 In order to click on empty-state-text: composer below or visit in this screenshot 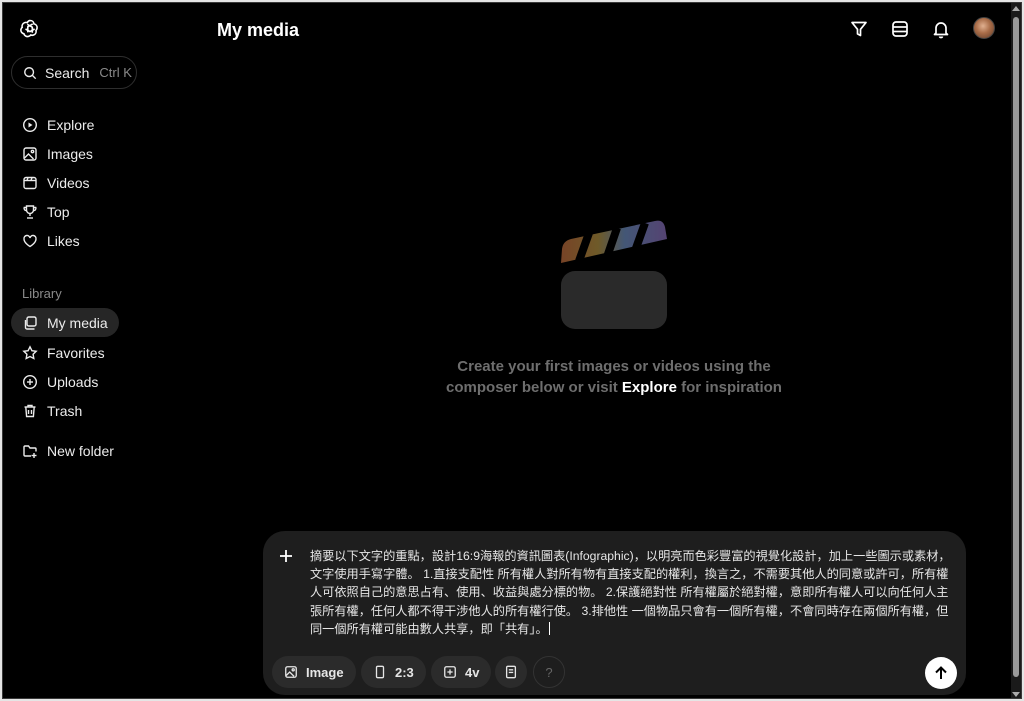, I will do `click(534, 387)`.